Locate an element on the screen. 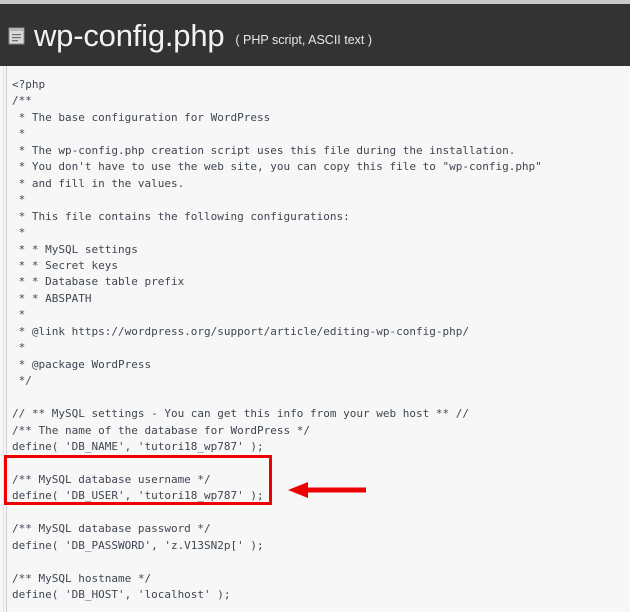 The image size is (630, 612). gutter-divider is located at coordinates (6, 339).